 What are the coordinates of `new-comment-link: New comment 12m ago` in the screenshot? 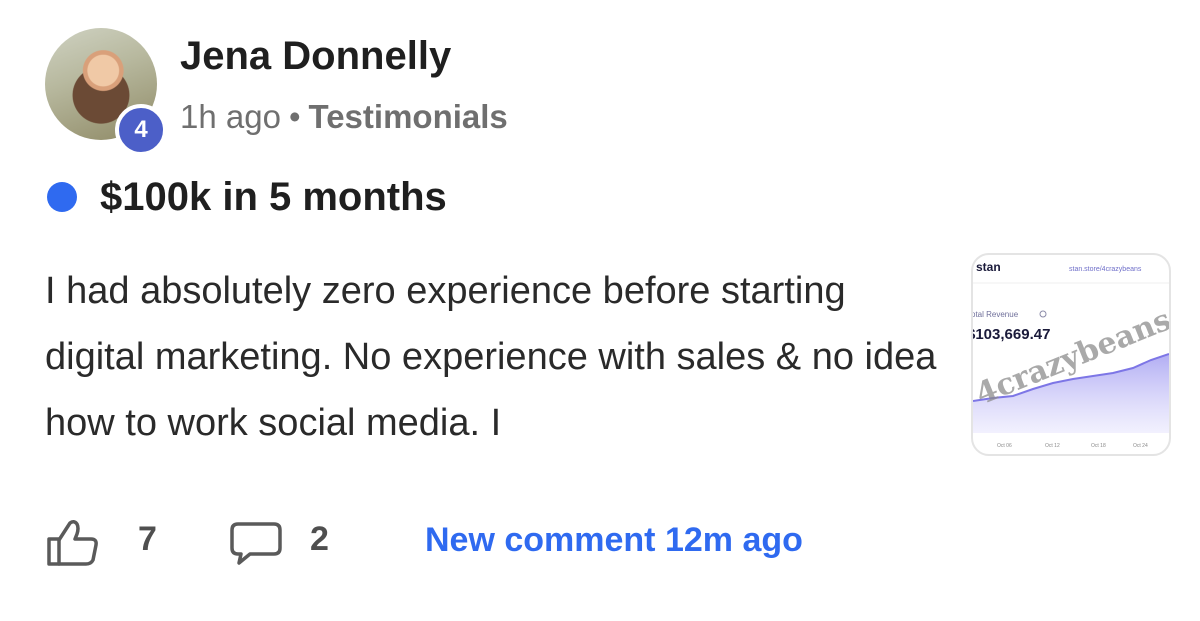 It's located at (614, 540).